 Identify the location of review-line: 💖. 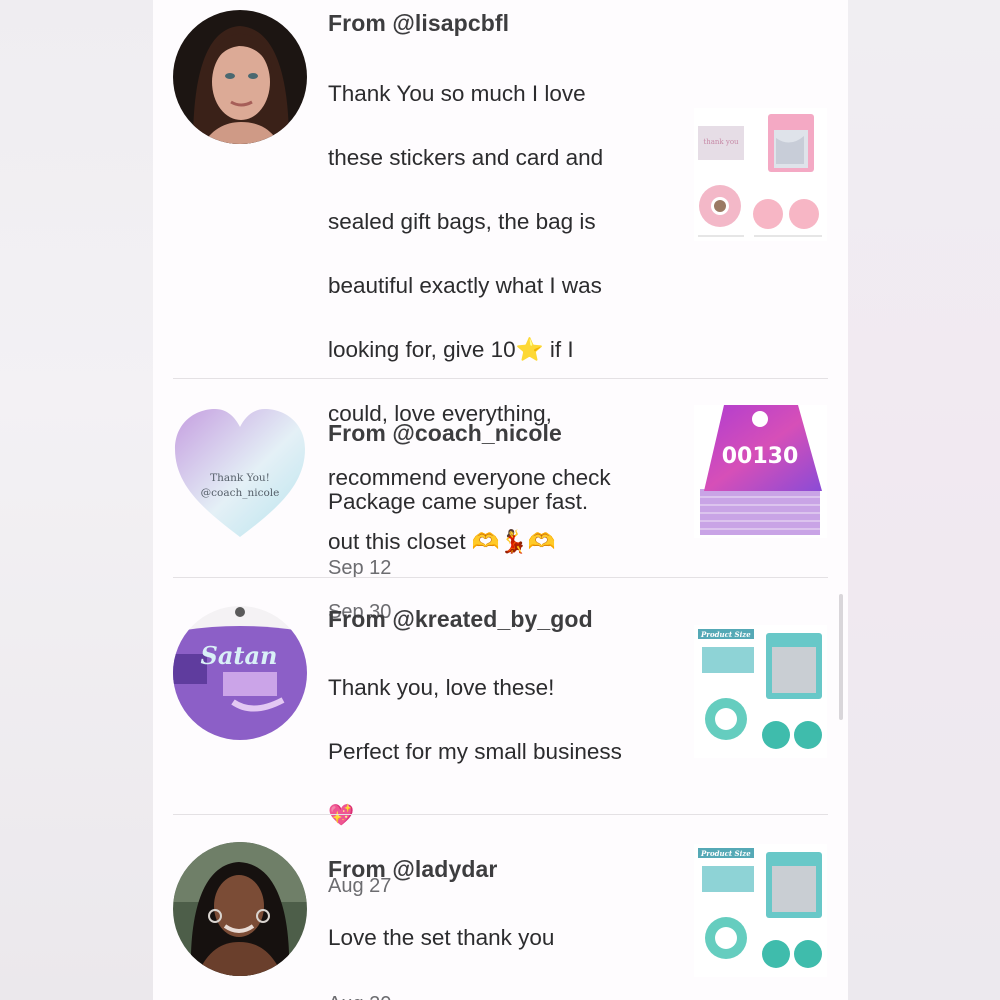
(341, 815).